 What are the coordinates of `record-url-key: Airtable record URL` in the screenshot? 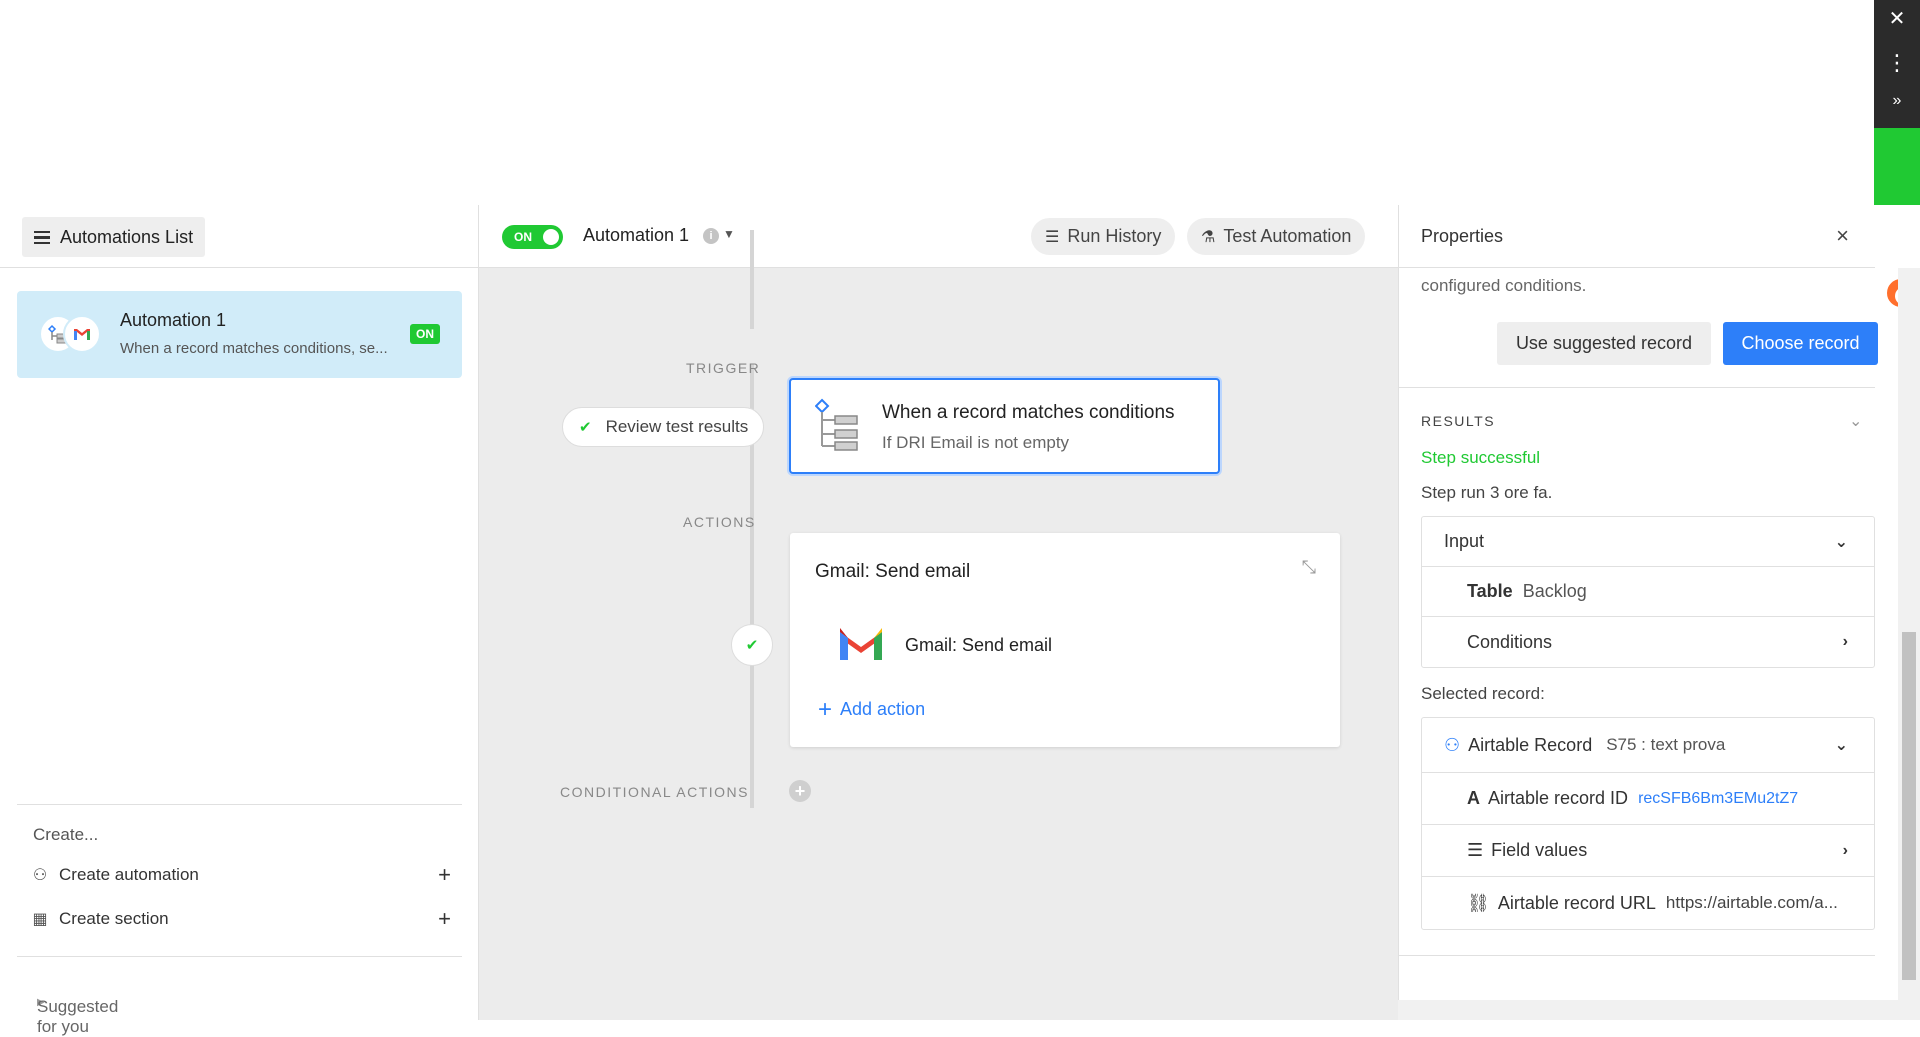 It's located at (1576, 902).